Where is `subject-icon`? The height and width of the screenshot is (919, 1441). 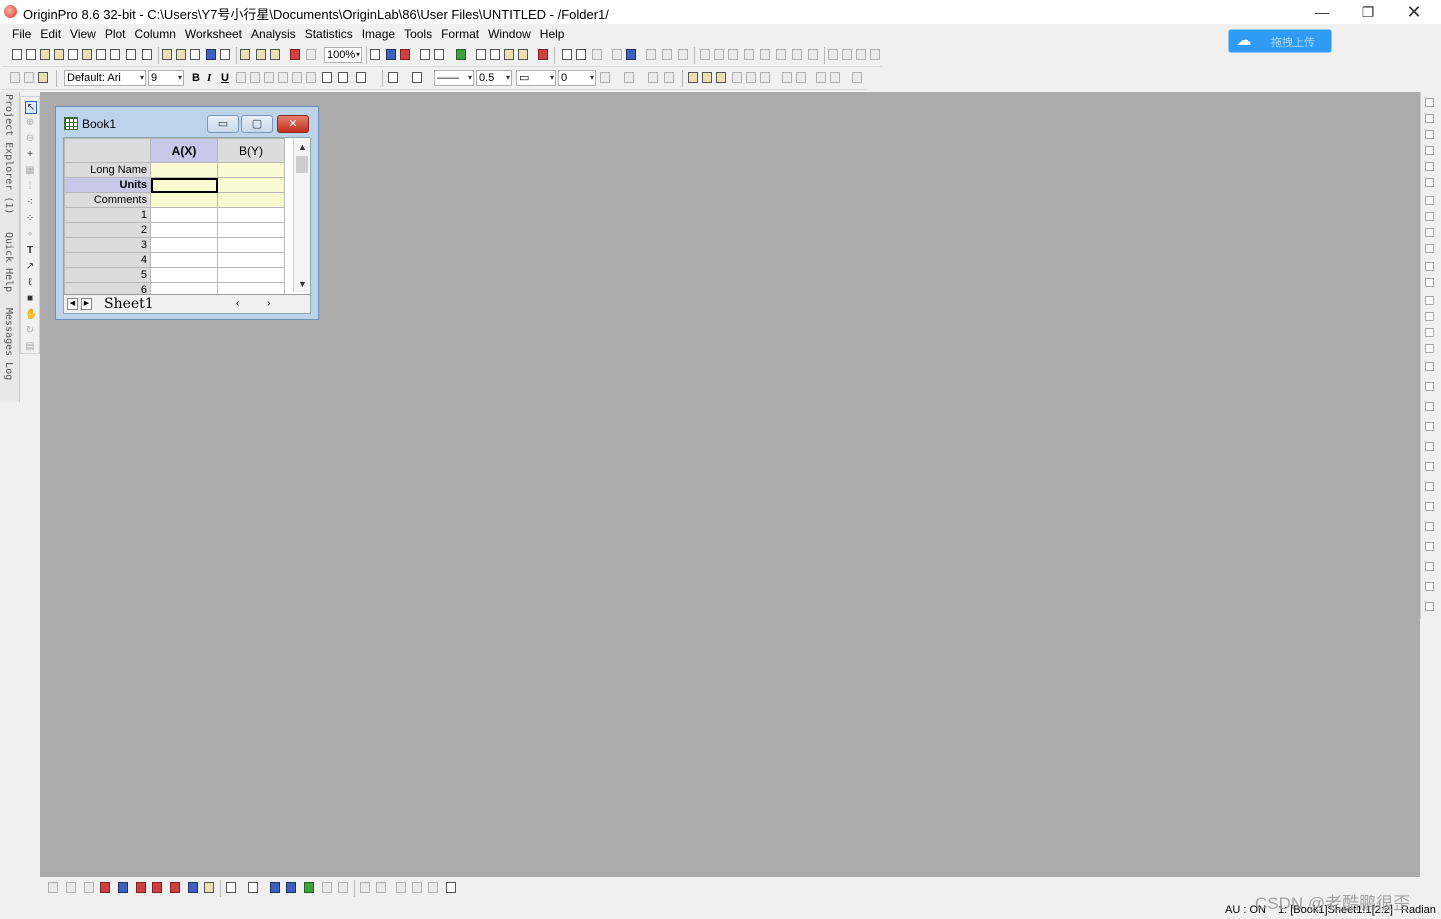
subject-icon is located at coordinates (813, 54).